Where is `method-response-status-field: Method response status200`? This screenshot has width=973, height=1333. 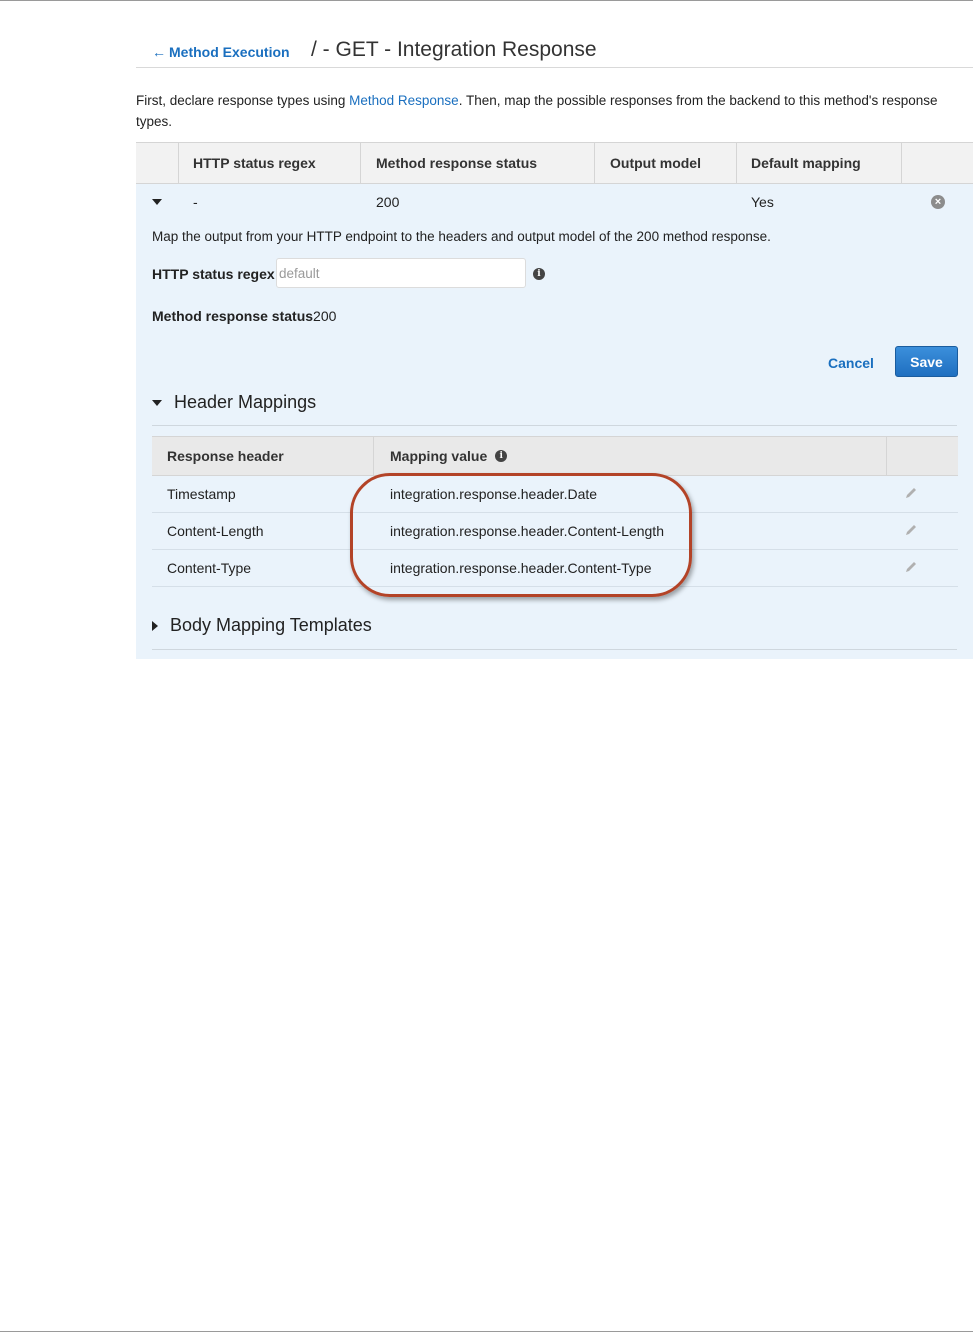
method-response-status-field: Method response status200 is located at coordinates (244, 316).